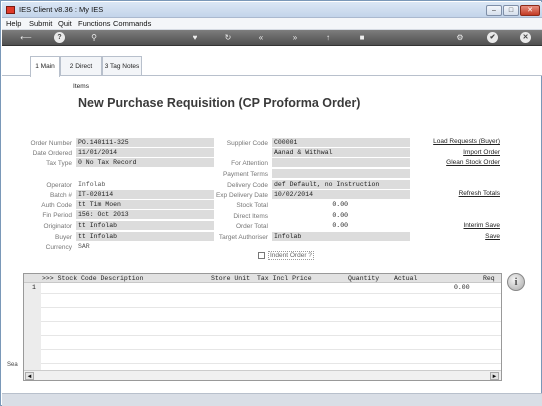 Image resolution: width=542 pixels, height=406 pixels. Describe the element at coordinates (243, 237) in the screenshot. I see `target-authoriser-label: Target Authoriser` at that location.